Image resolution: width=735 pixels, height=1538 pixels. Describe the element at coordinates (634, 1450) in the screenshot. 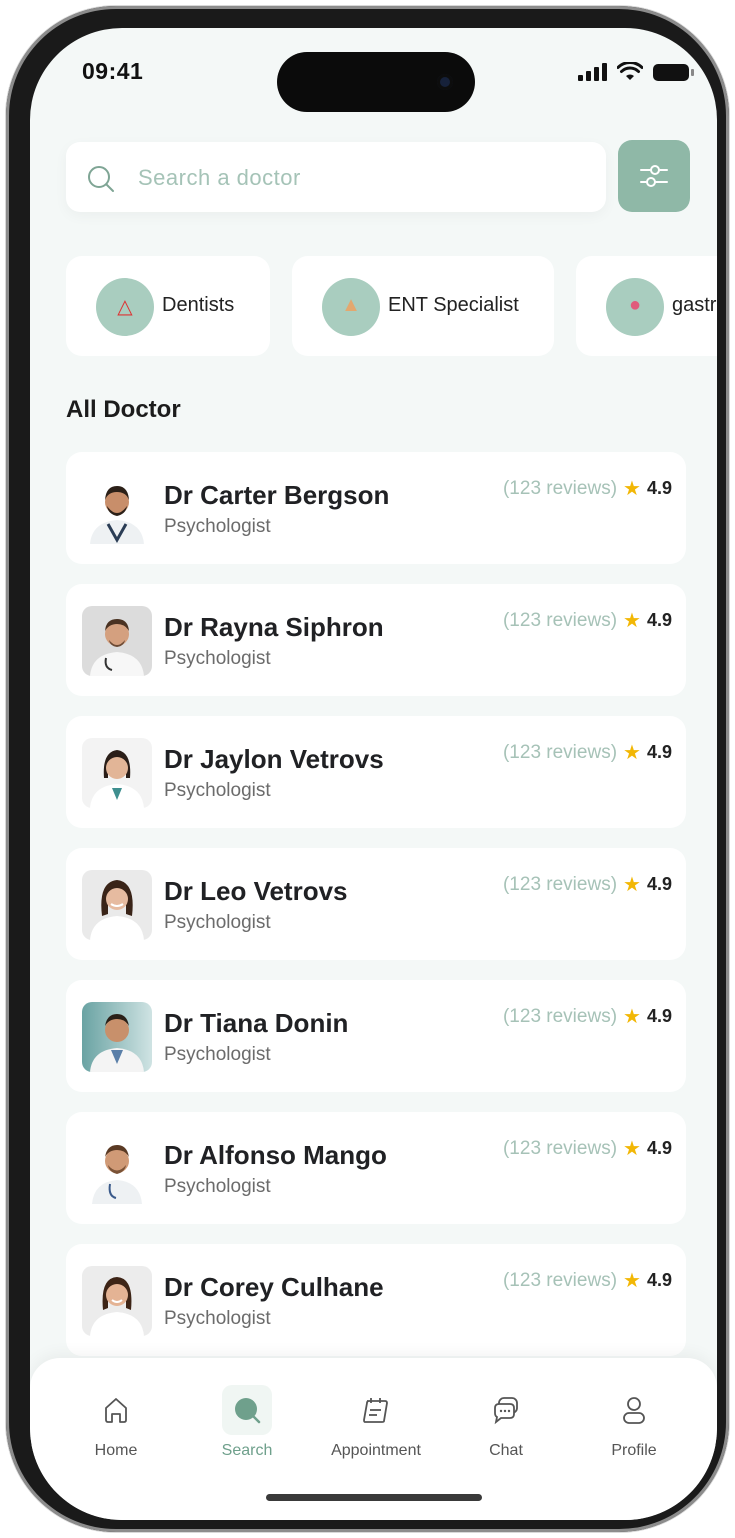

I see `tab-label: Profile` at that location.